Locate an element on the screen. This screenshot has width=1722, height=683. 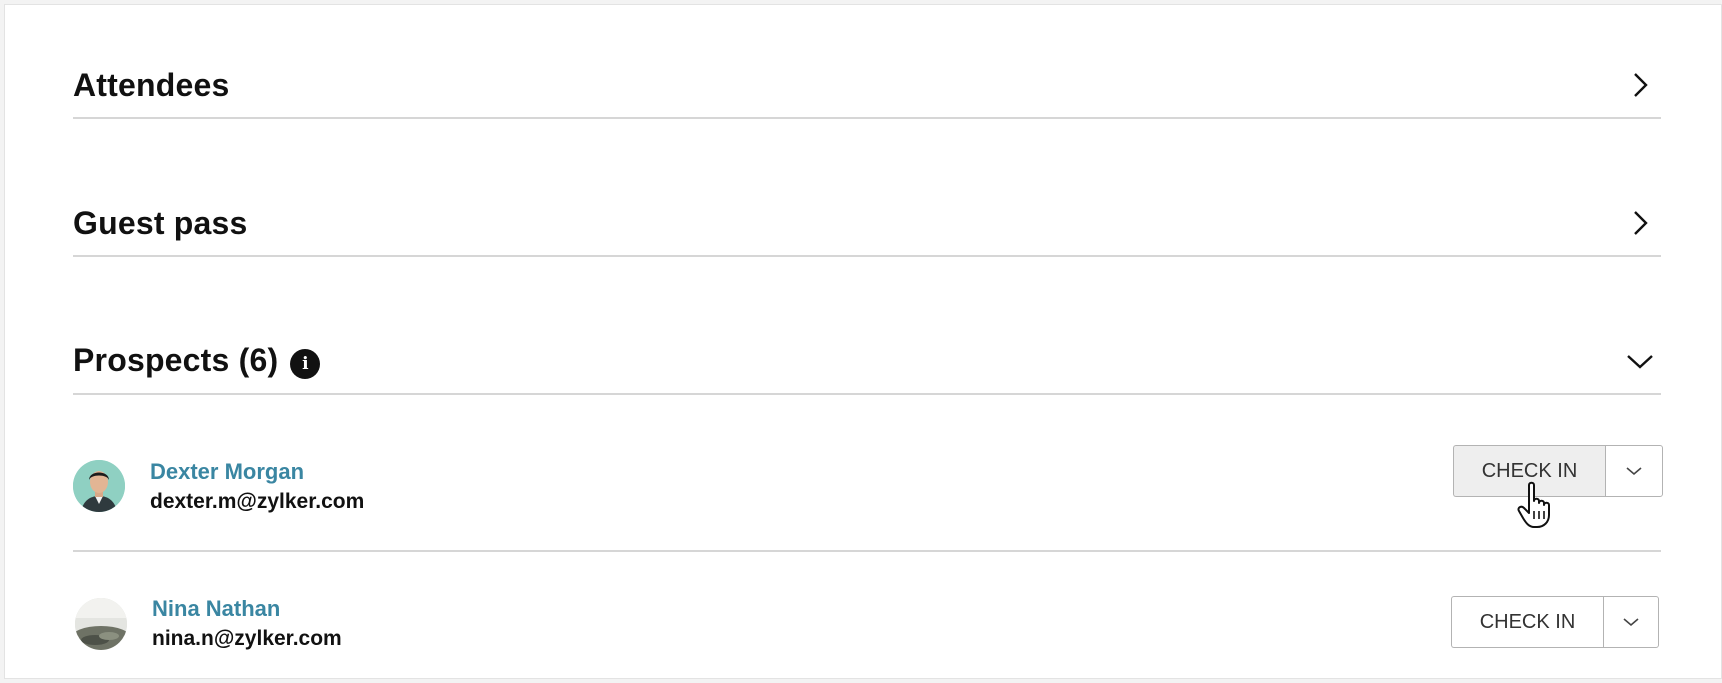
prospect-name-link: Nina Nathan is located at coordinates (247, 609).